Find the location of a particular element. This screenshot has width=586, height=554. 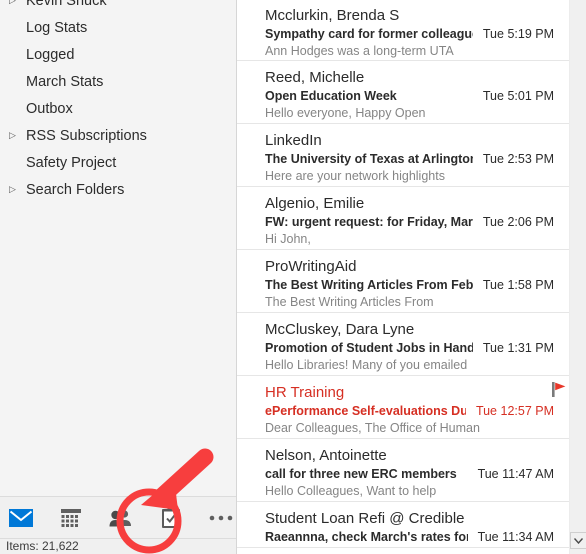

message-subject-row: Open Education Week Tue 5:01 PM is located at coordinates (419, 96).